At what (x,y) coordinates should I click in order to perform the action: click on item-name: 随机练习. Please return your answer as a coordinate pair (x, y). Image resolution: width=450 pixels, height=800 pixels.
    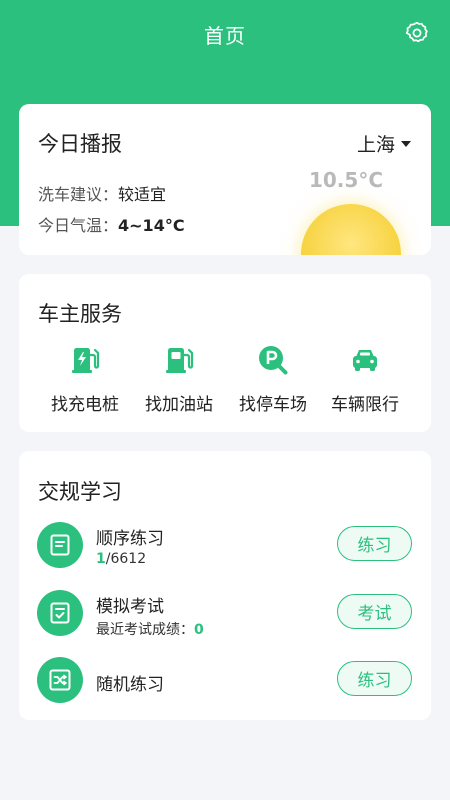
    Looking at the image, I should click on (130, 685).